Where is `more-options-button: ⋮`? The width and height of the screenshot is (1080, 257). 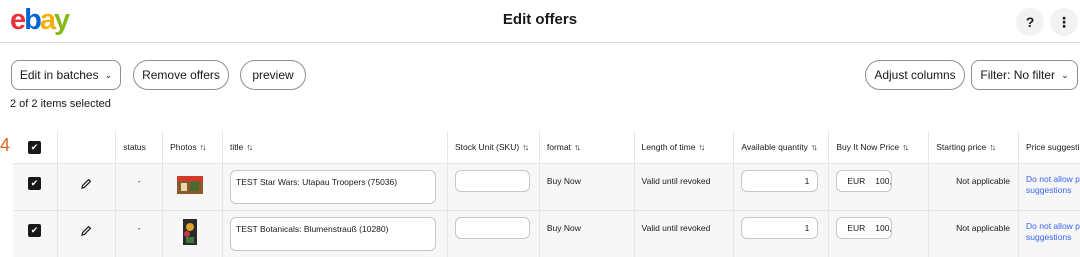
more-options-button: ⋮ is located at coordinates (1064, 22).